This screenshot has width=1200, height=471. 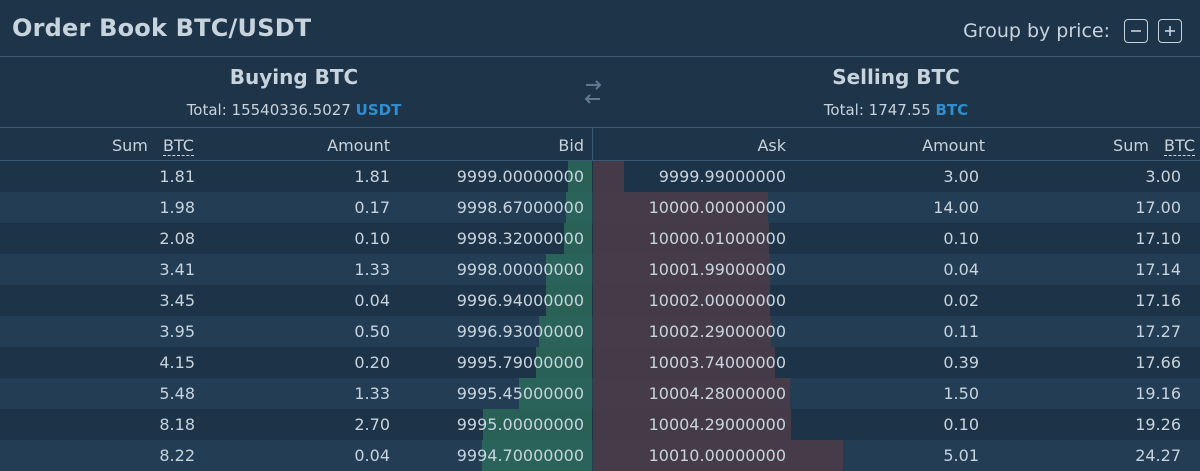 What do you see at coordinates (177, 455) in the screenshot?
I see `bid-sum-cell: 8.22` at bounding box center [177, 455].